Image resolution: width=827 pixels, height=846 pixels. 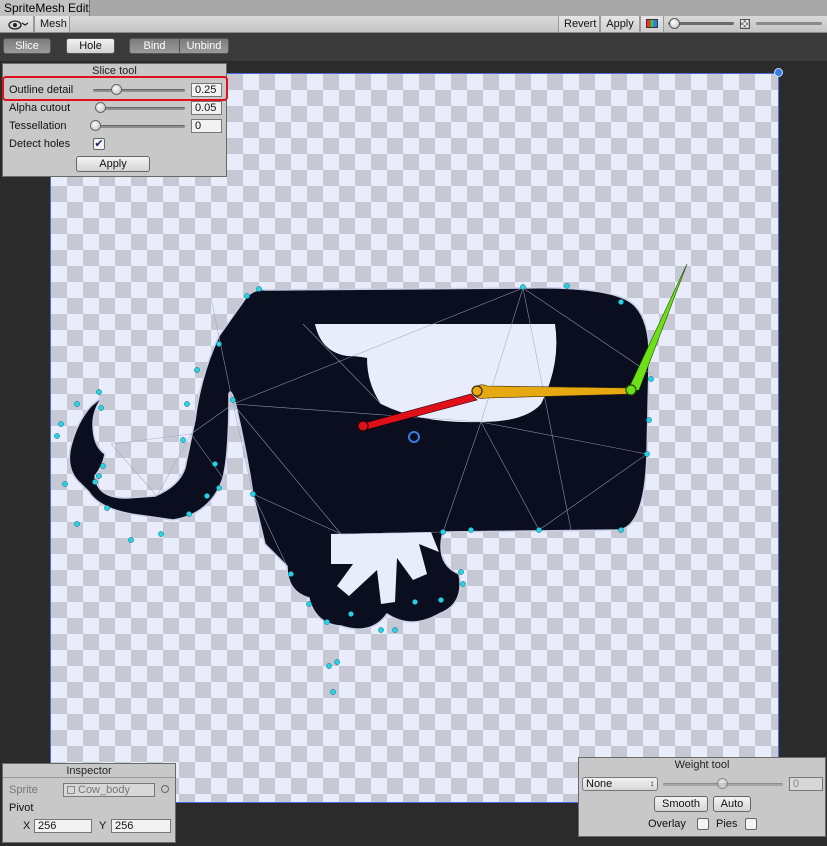 What do you see at coordinates (113, 164) in the screenshot?
I see `slice-apply-button: Apply` at bounding box center [113, 164].